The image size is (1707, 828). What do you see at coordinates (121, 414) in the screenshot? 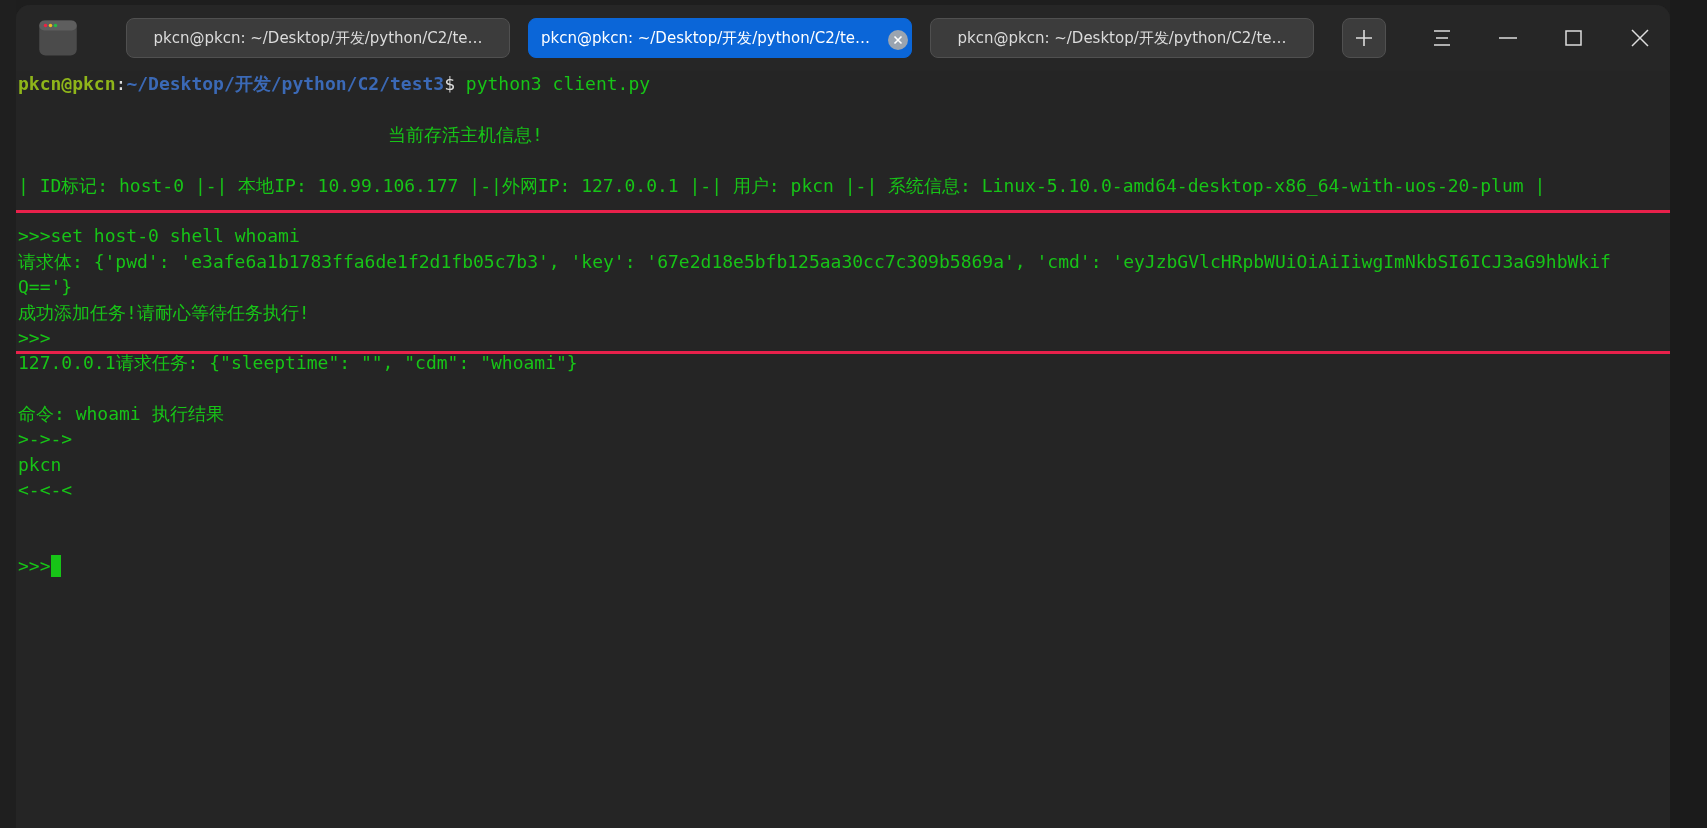
I see `terminal-output-line: 命令: whoami 执行结果` at bounding box center [121, 414].